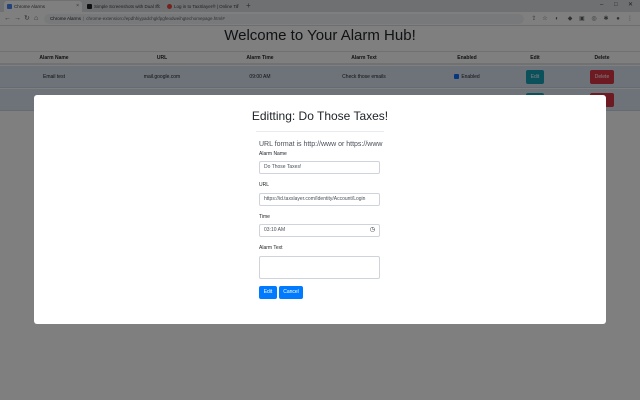 Image resolution: width=640 pixels, height=400 pixels. Describe the element at coordinates (264, 185) in the screenshot. I see `url-label: URL` at that location.